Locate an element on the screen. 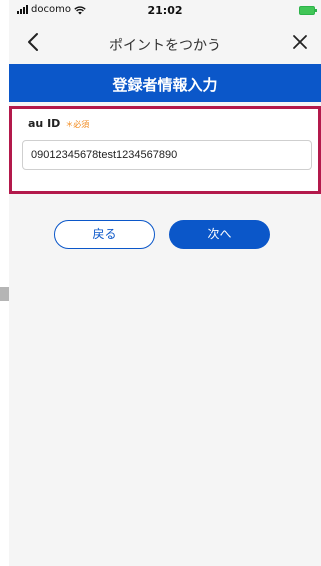 The width and height of the screenshot is (321, 566). au-id-input: 09012345678test1234567890 is located at coordinates (167, 155).